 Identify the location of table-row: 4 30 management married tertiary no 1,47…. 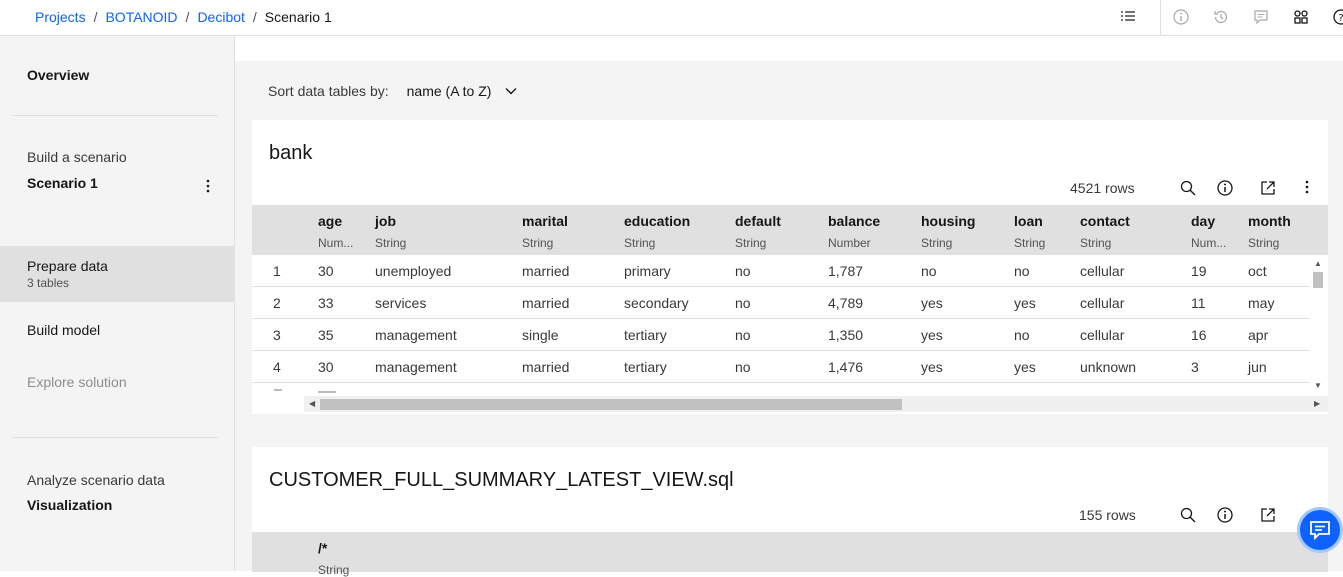
(781, 367).